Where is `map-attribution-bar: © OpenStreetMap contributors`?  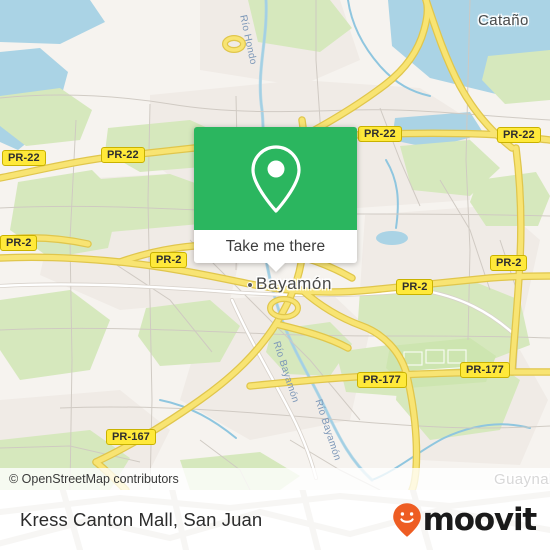
map-attribution-bar: © OpenStreetMap contributors is located at coordinates (275, 479).